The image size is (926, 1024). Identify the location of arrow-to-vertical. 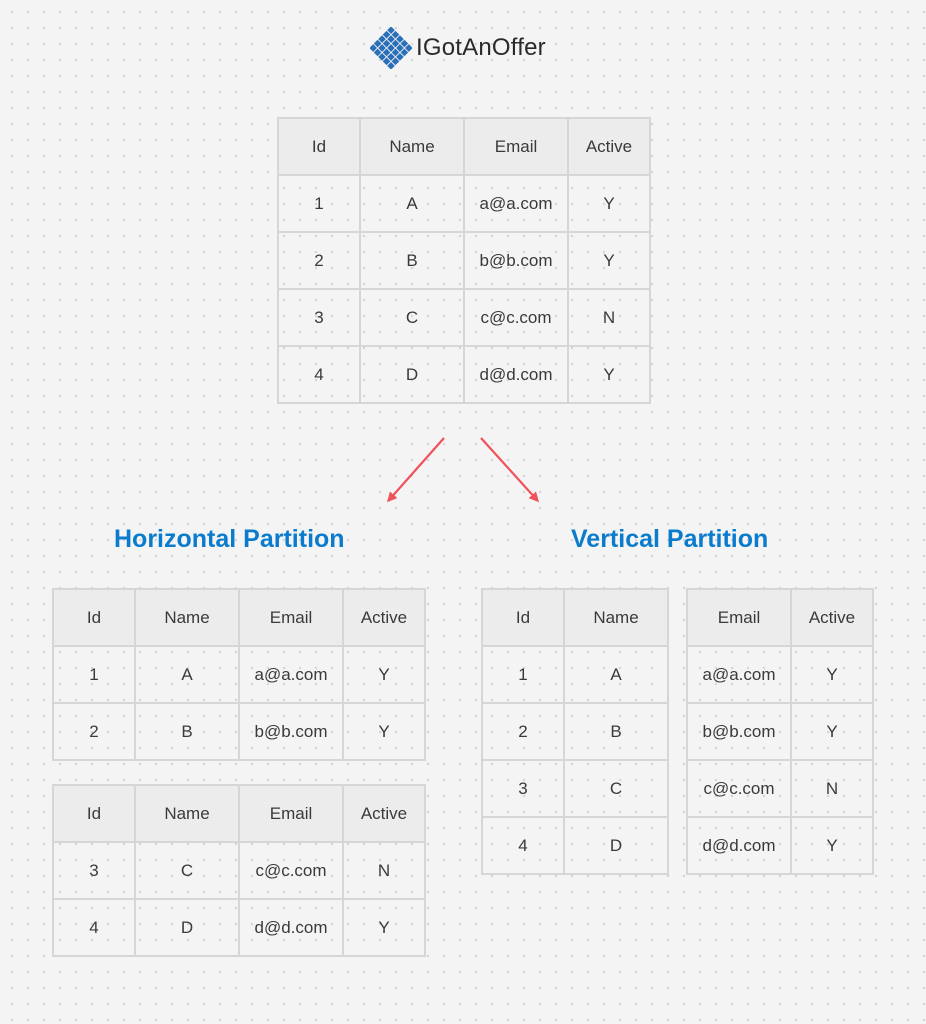
(510, 470).